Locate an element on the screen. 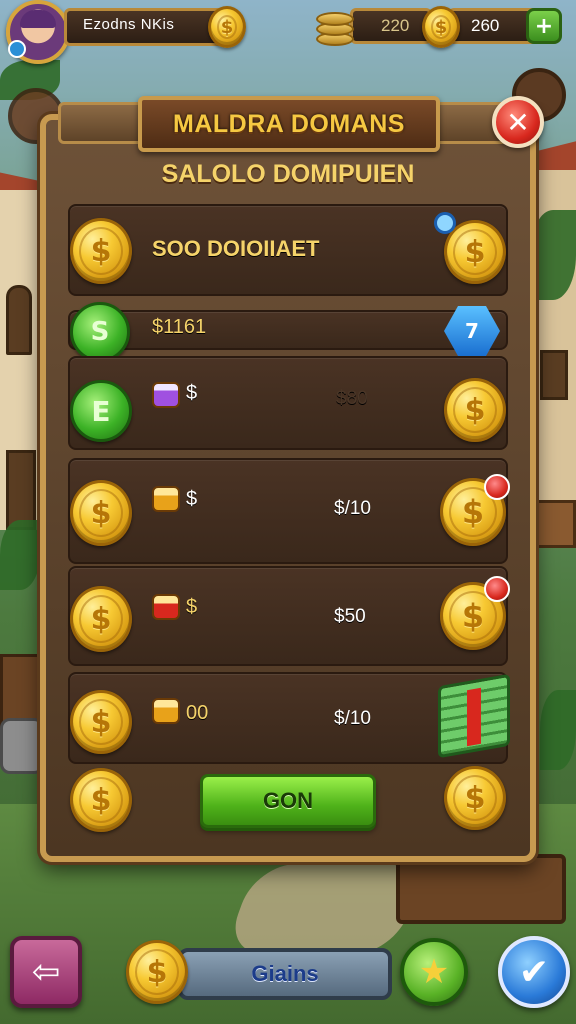 The width and height of the screenshot is (576, 1024). close-button: ✕ is located at coordinates (518, 122).